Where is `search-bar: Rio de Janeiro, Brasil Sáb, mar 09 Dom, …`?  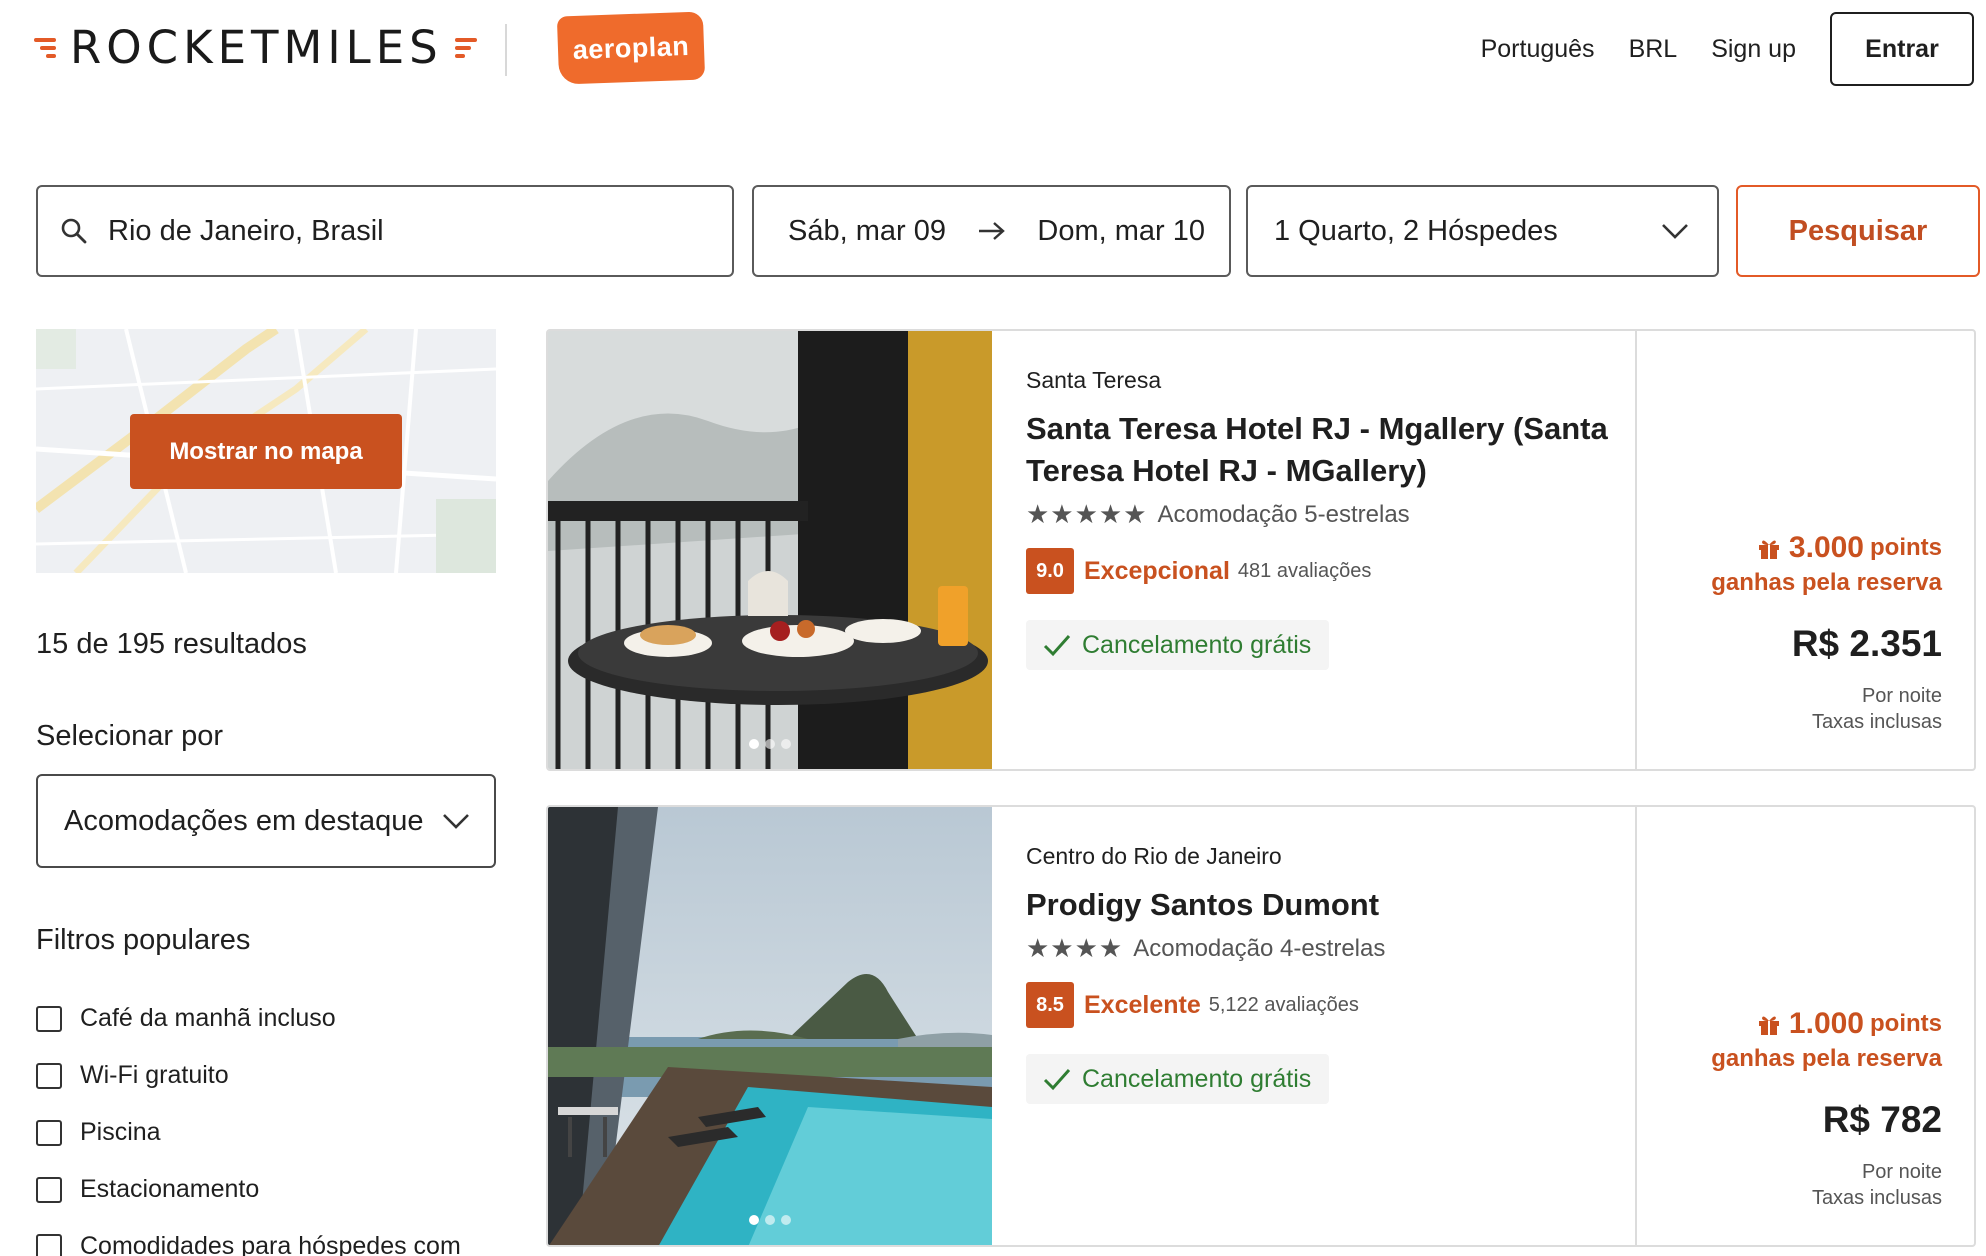
search-bar: Rio de Janeiro, Brasil Sáb, mar 09 Dom, … is located at coordinates (1008, 231).